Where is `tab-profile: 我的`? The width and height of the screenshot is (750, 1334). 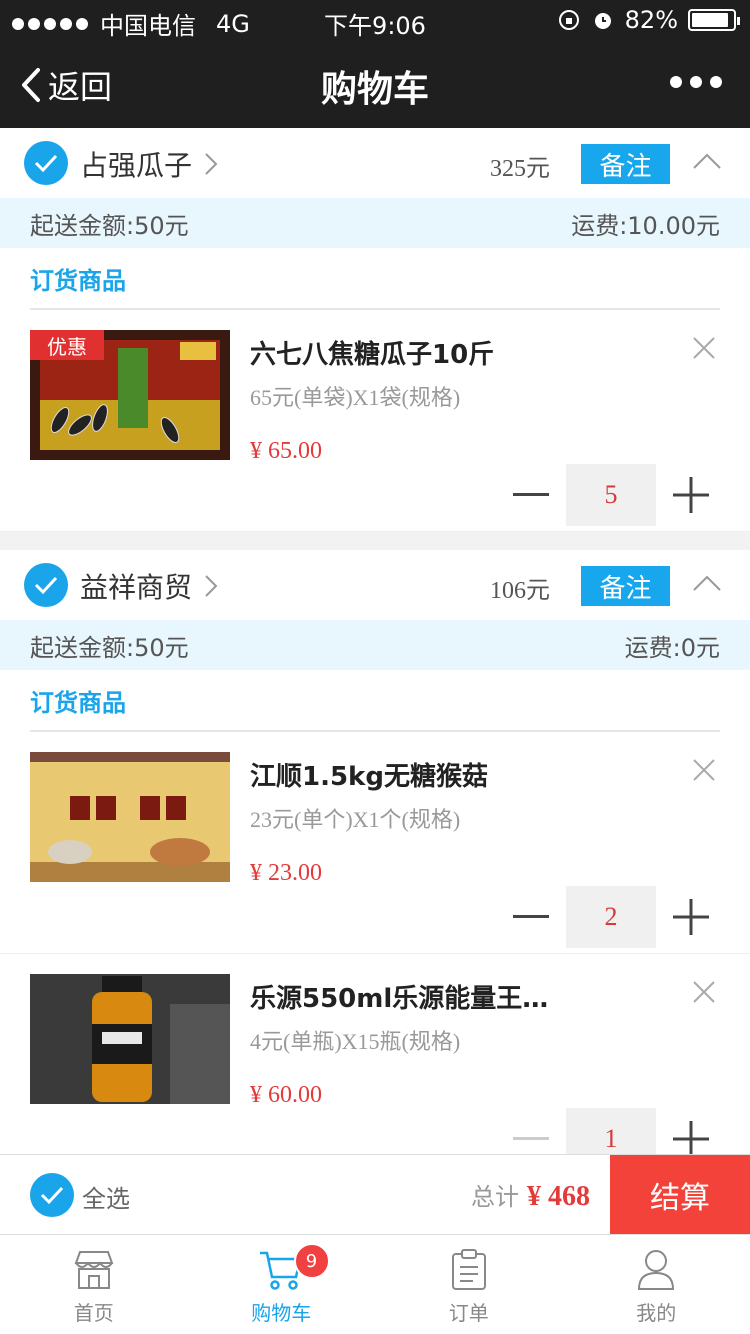 tab-profile: 我的 is located at coordinates (656, 1284).